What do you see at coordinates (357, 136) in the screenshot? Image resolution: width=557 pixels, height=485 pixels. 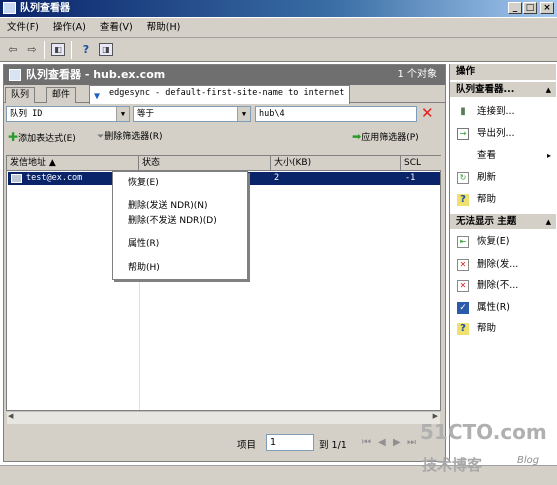 I see `arrow-right-icon: ➡` at bounding box center [357, 136].